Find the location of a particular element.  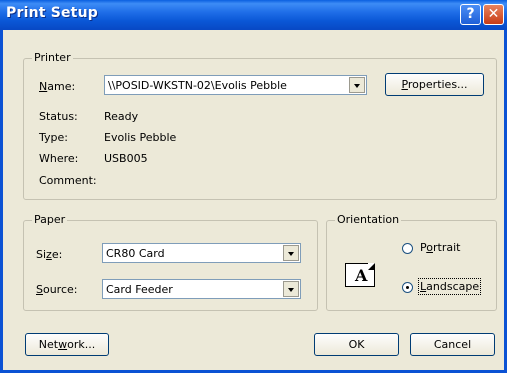

orientation-group-label: Orientation is located at coordinates (368, 219).